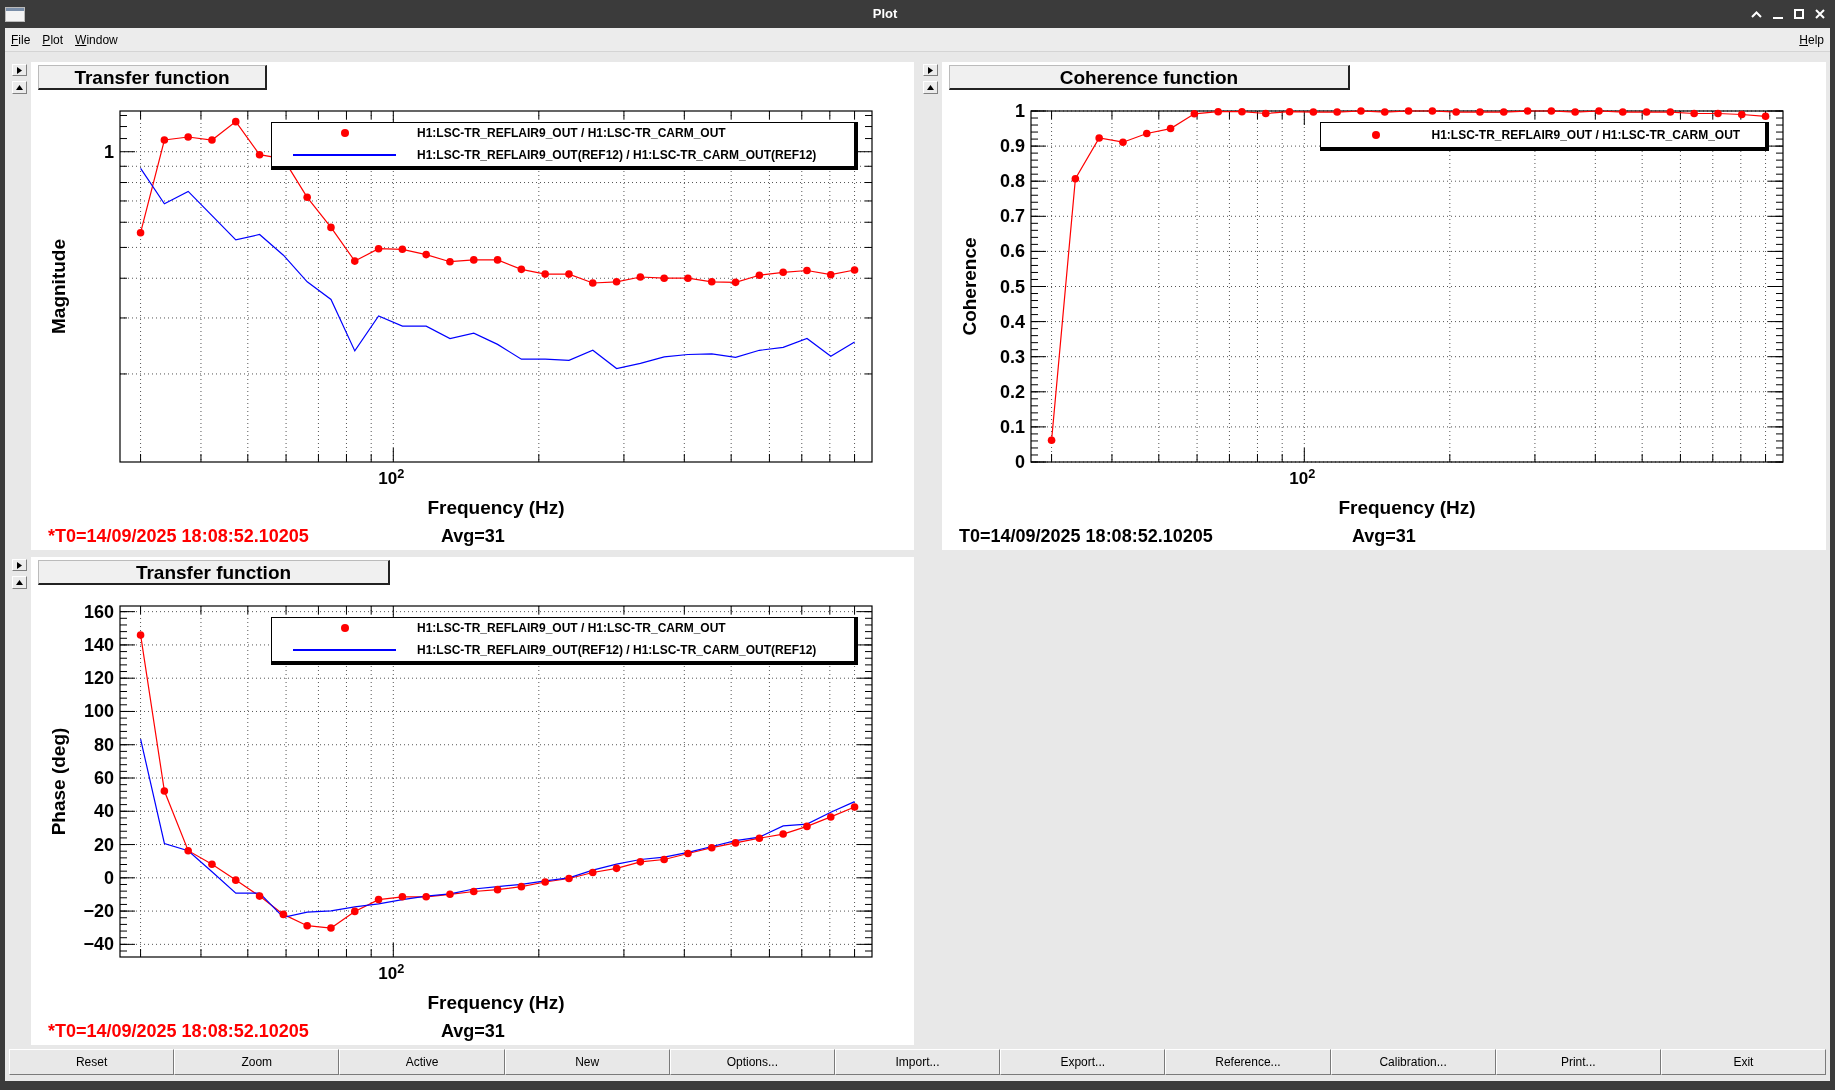 The height and width of the screenshot is (1090, 1835). I want to click on tick-label: 140, so click(98, 644).